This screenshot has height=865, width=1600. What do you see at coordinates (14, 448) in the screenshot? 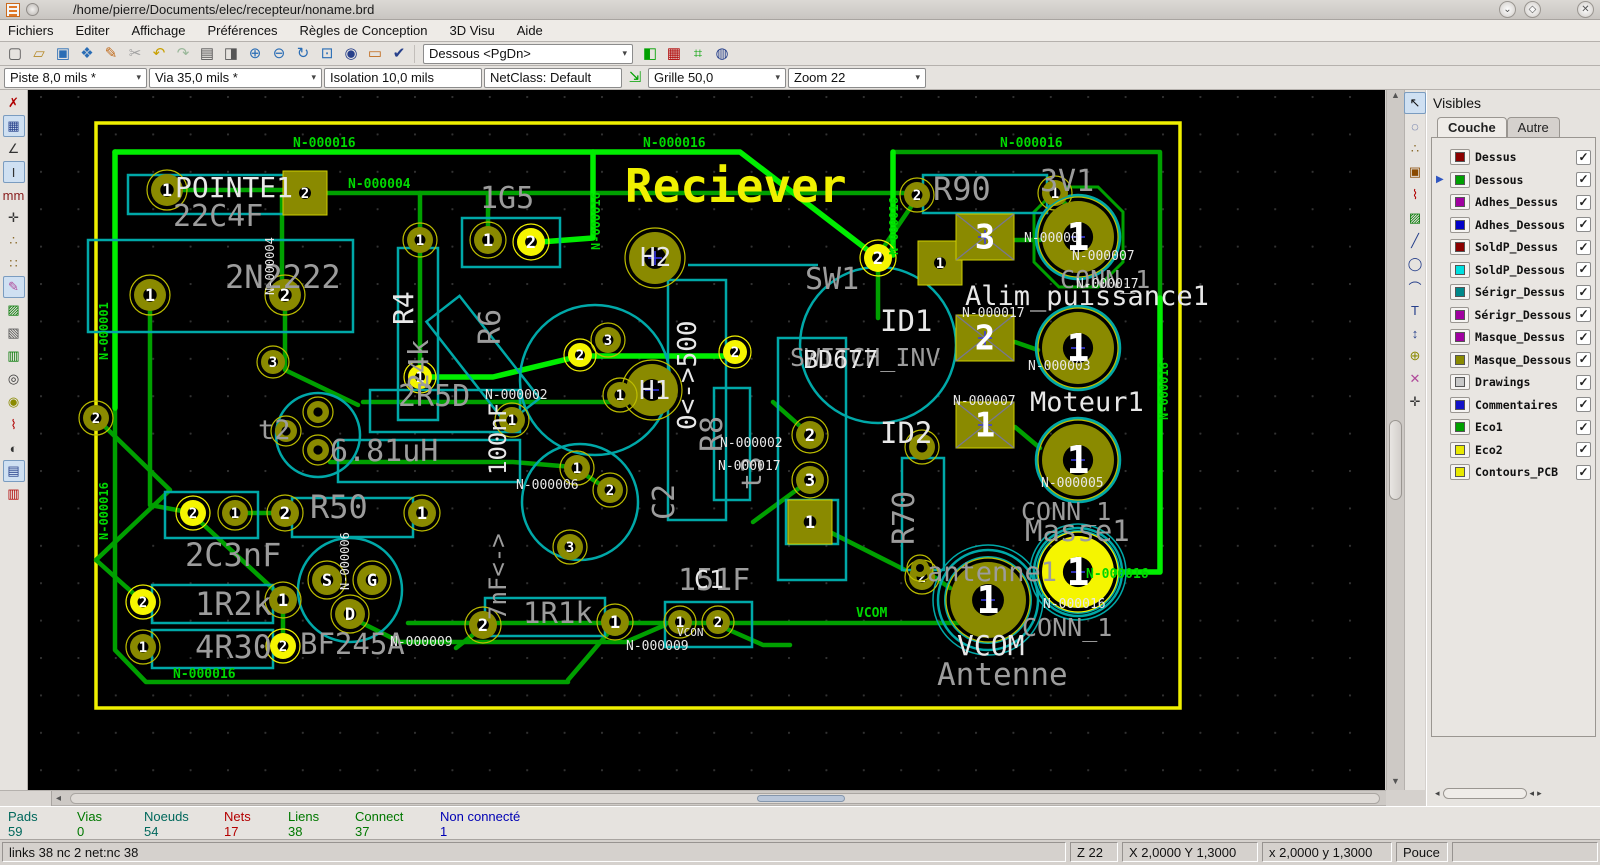
I see `high-contrast-icon: ◐` at bounding box center [14, 448].